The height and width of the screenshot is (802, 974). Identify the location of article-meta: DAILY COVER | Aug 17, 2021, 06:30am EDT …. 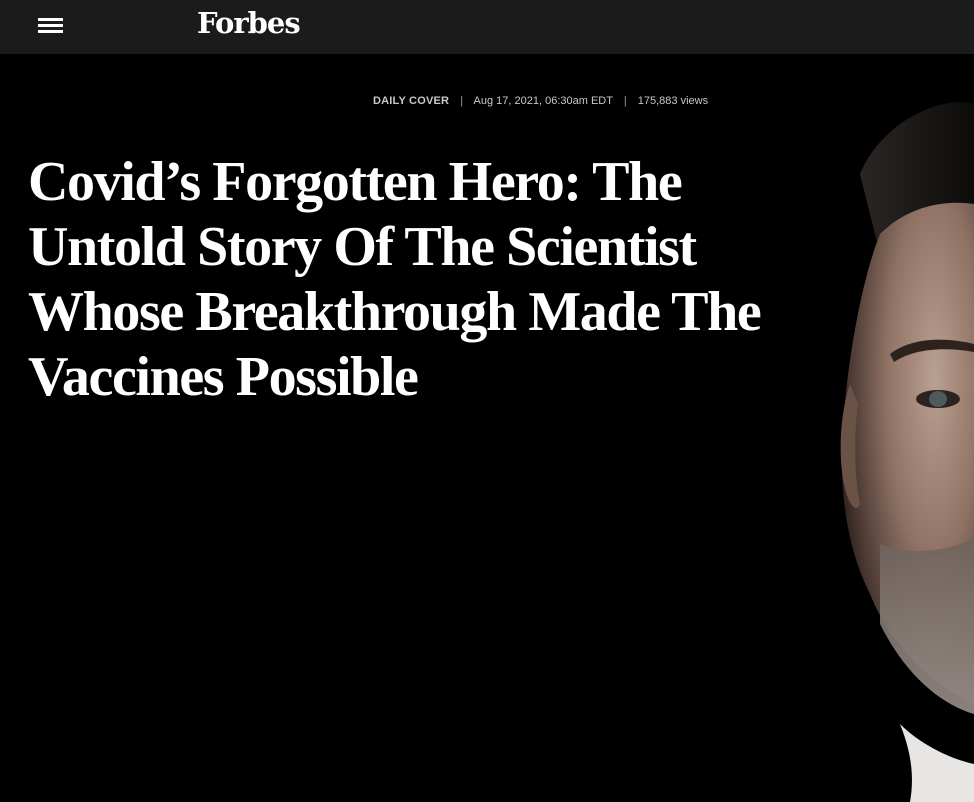
(540, 101).